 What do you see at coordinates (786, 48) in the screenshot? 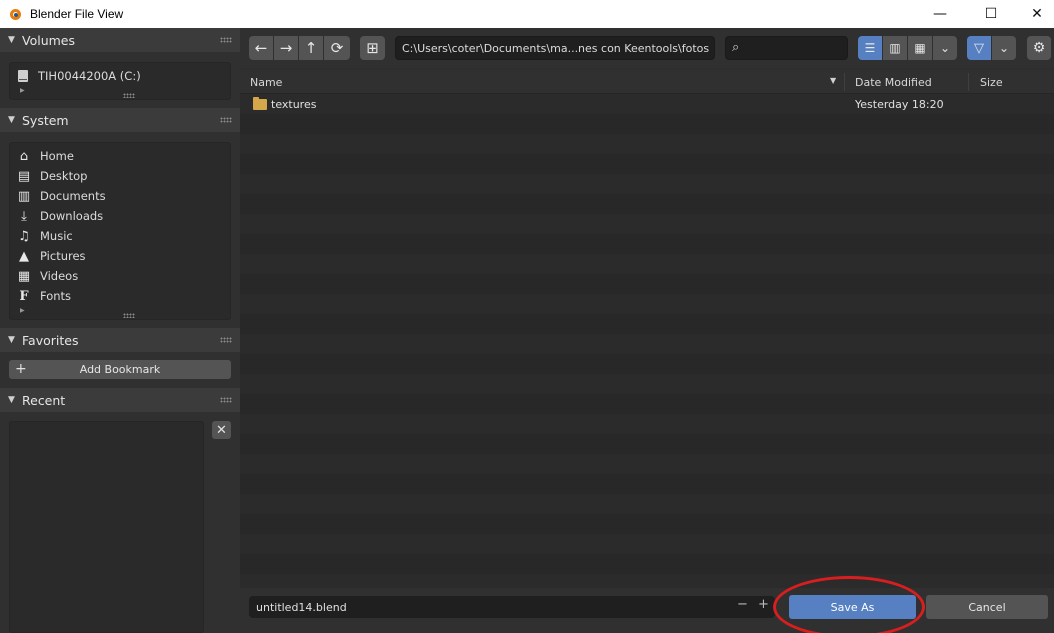
I see `search-input: ⌕` at bounding box center [786, 48].